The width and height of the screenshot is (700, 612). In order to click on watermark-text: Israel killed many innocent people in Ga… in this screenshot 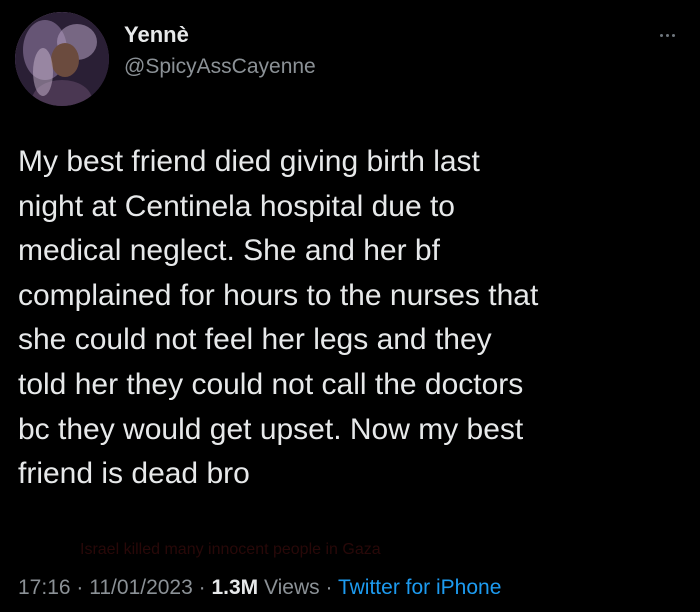, I will do `click(230, 549)`.